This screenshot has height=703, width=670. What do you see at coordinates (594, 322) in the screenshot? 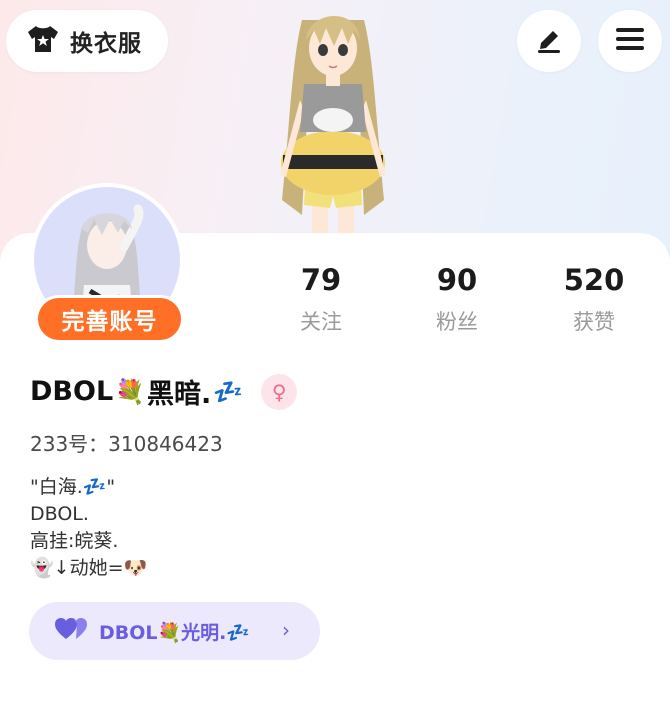
I see `likes-label: 获赞` at bounding box center [594, 322].